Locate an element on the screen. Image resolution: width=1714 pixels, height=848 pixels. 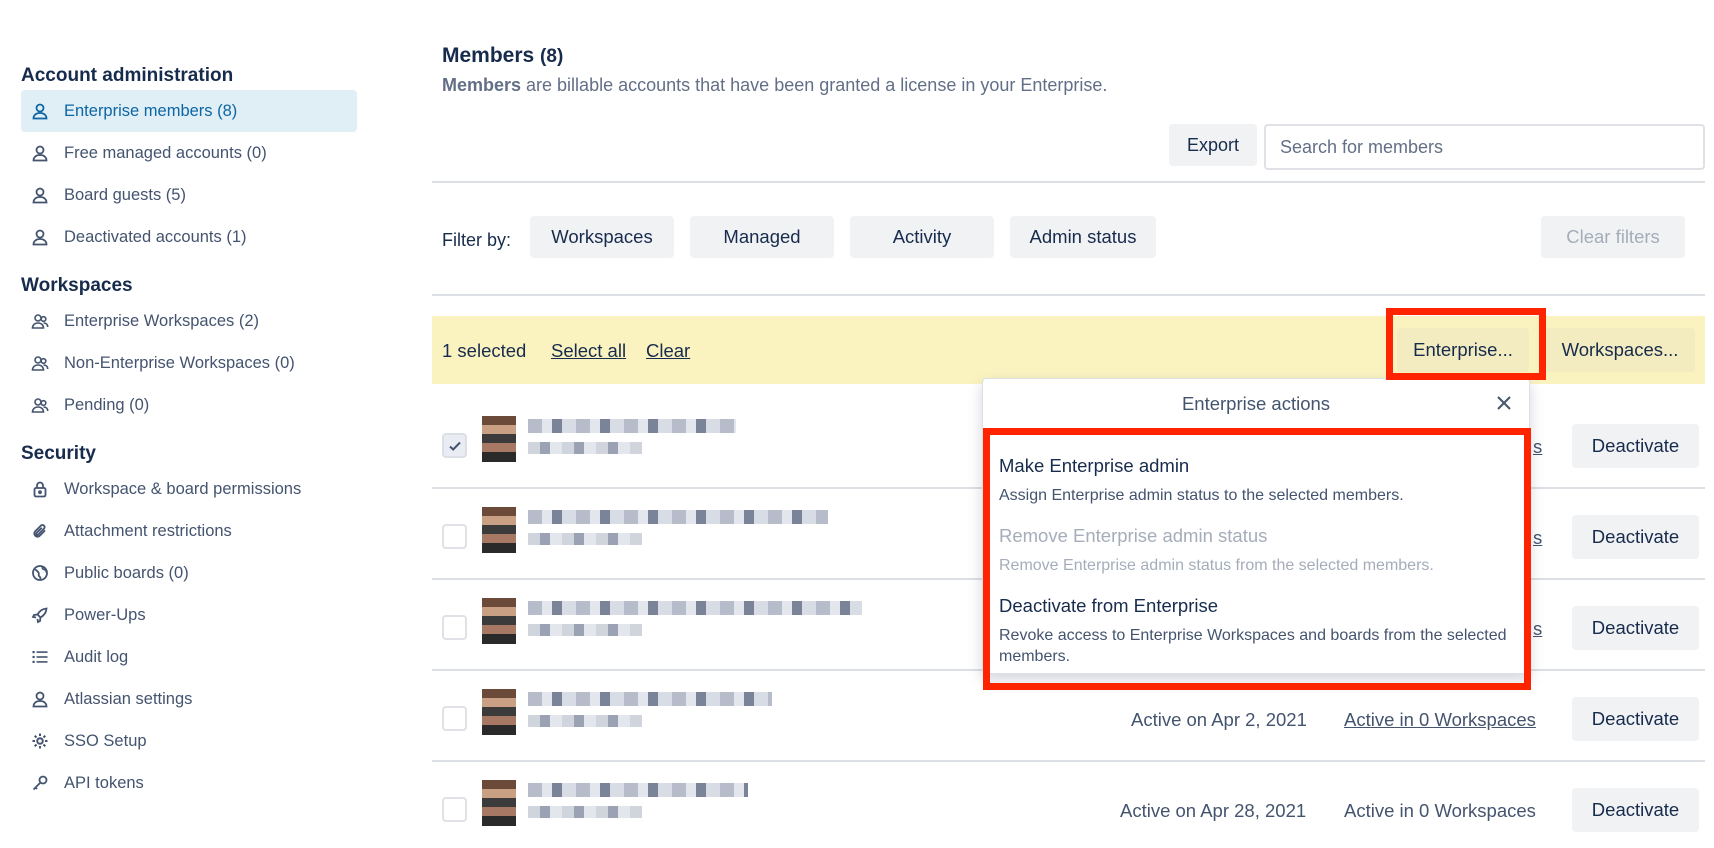
check-icon is located at coordinates (454, 446).